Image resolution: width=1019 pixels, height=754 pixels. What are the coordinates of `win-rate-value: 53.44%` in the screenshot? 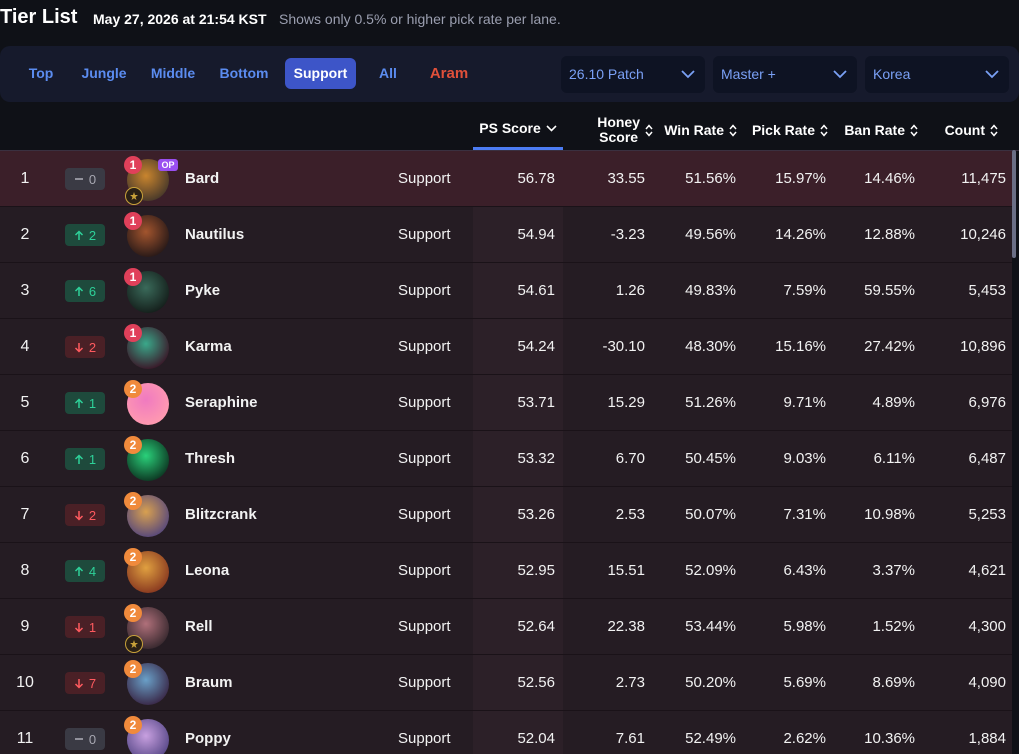 It's located at (710, 626).